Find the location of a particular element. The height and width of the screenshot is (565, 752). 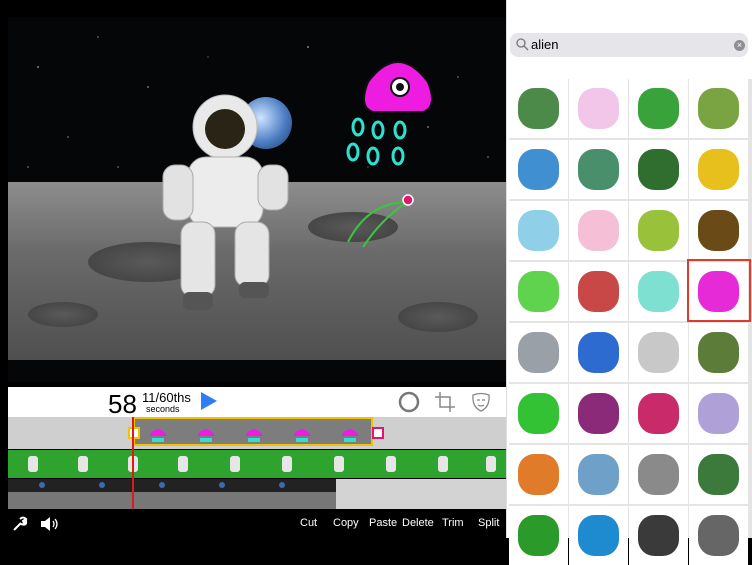

search-query: alien is located at coordinates (544, 44).